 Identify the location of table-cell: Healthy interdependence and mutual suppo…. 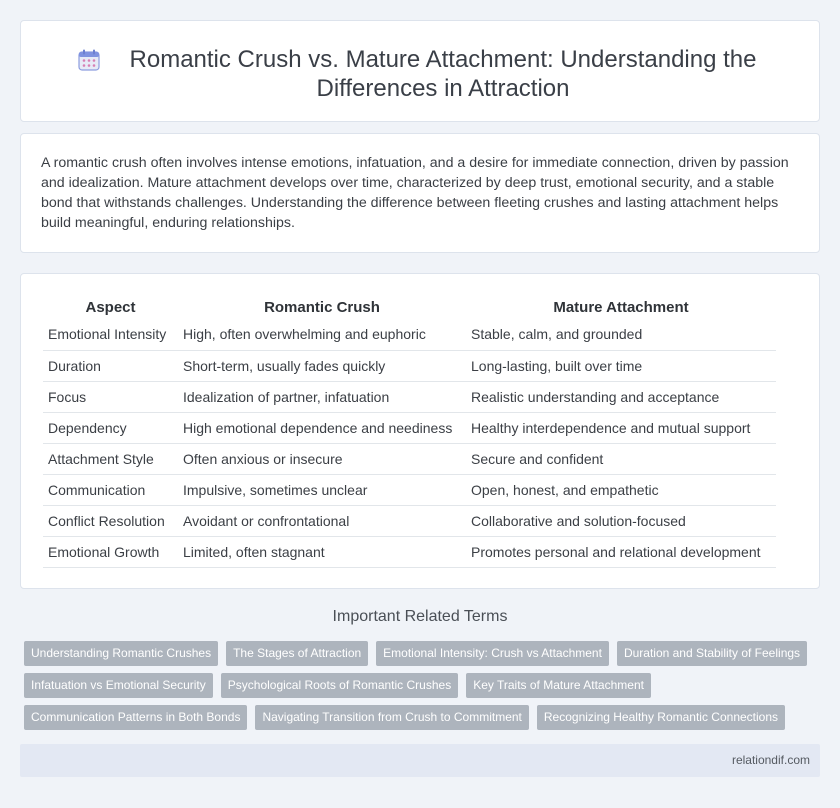
(621, 428).